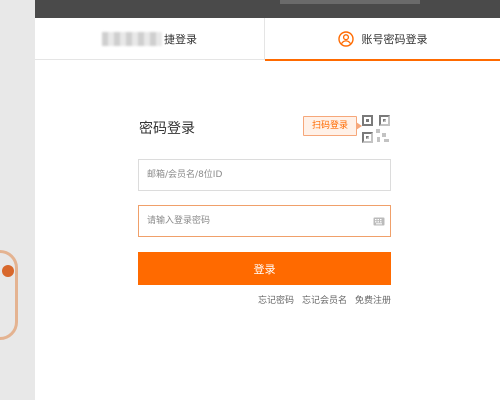 The width and height of the screenshot is (500, 400). What do you see at coordinates (132, 39) in the screenshot?
I see `blurred-text` at bounding box center [132, 39].